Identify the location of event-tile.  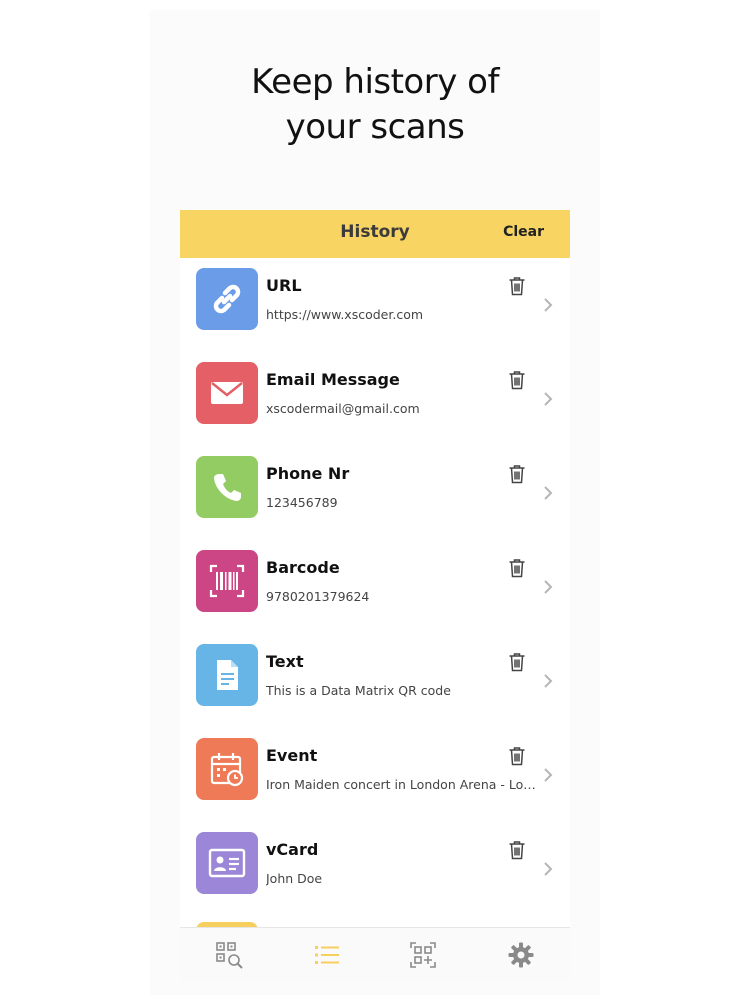
(227, 769).